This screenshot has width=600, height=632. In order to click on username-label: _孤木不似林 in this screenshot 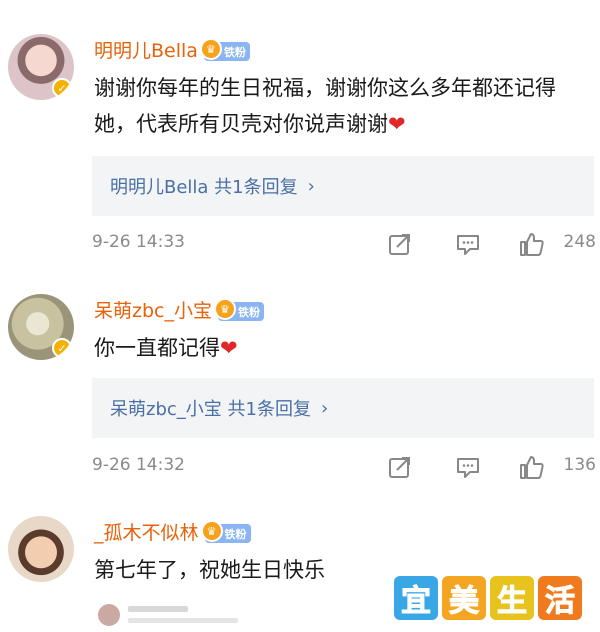, I will do `click(146, 533)`.